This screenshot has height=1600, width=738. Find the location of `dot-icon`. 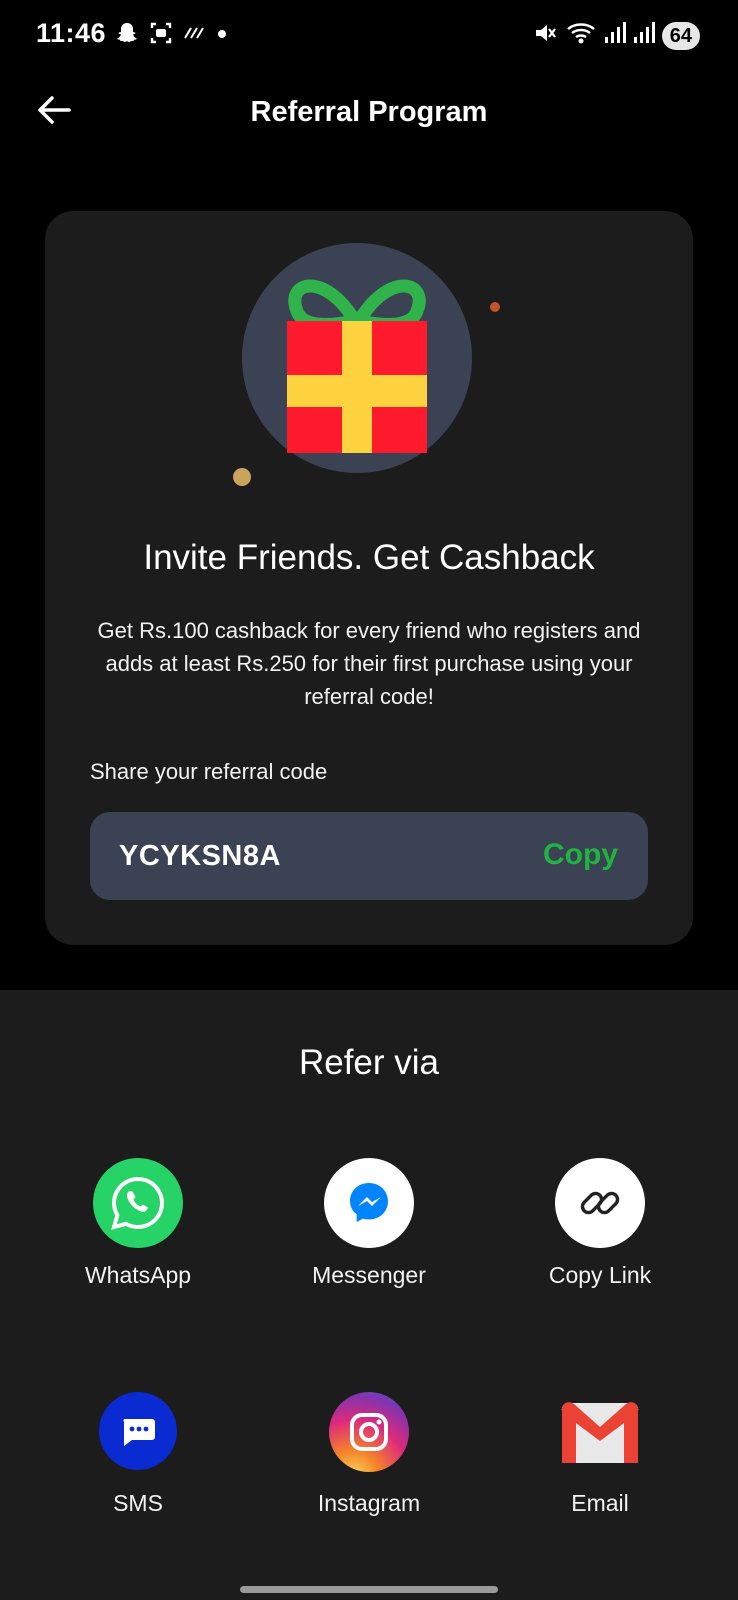

dot-icon is located at coordinates (222, 36).